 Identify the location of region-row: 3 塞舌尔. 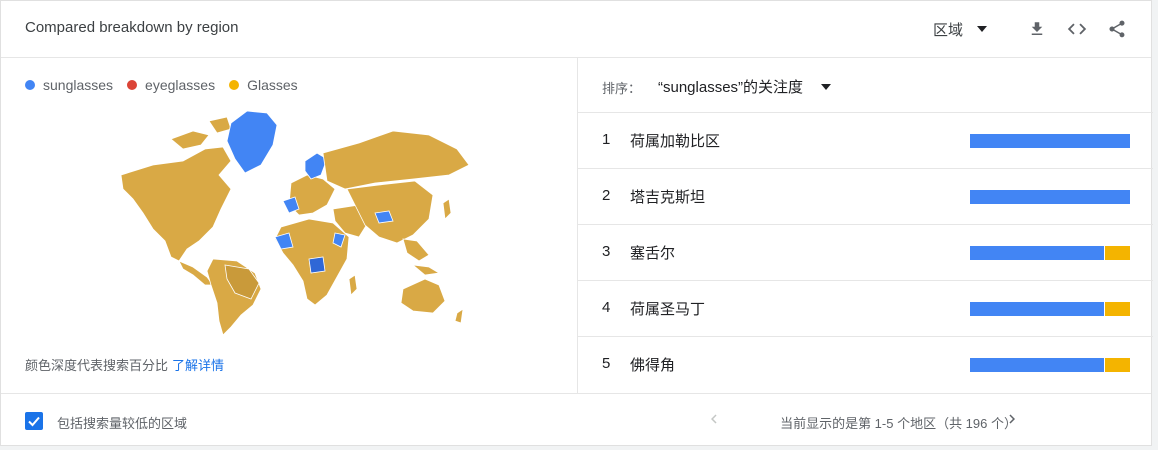
(865, 253).